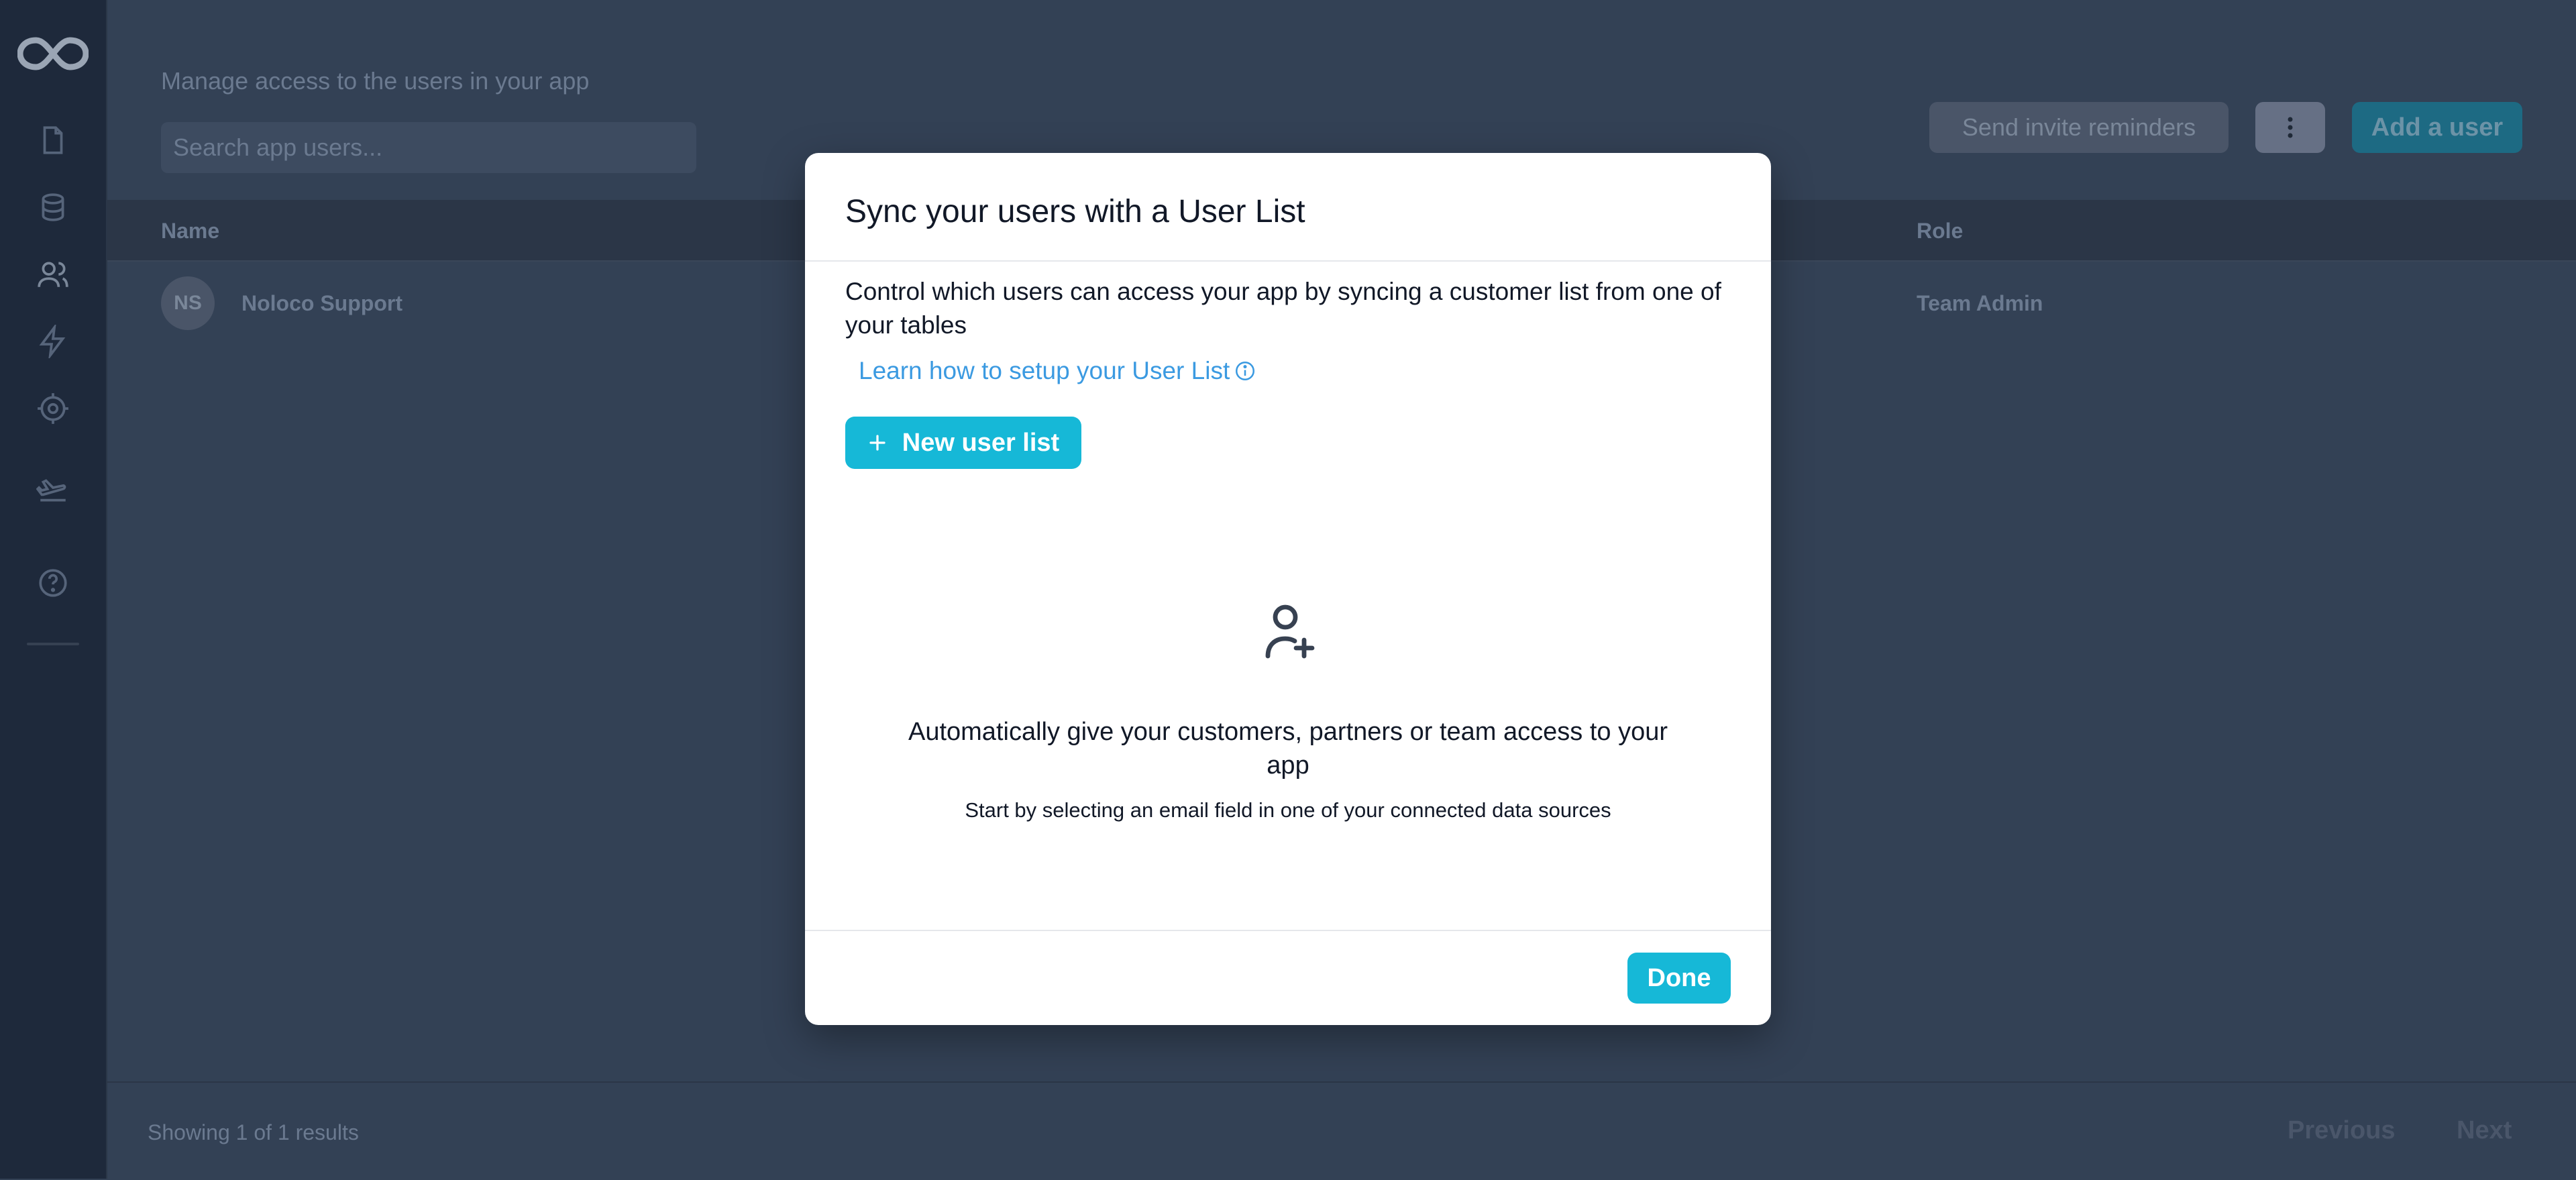  I want to click on add-user-button: Add a user, so click(2437, 127).